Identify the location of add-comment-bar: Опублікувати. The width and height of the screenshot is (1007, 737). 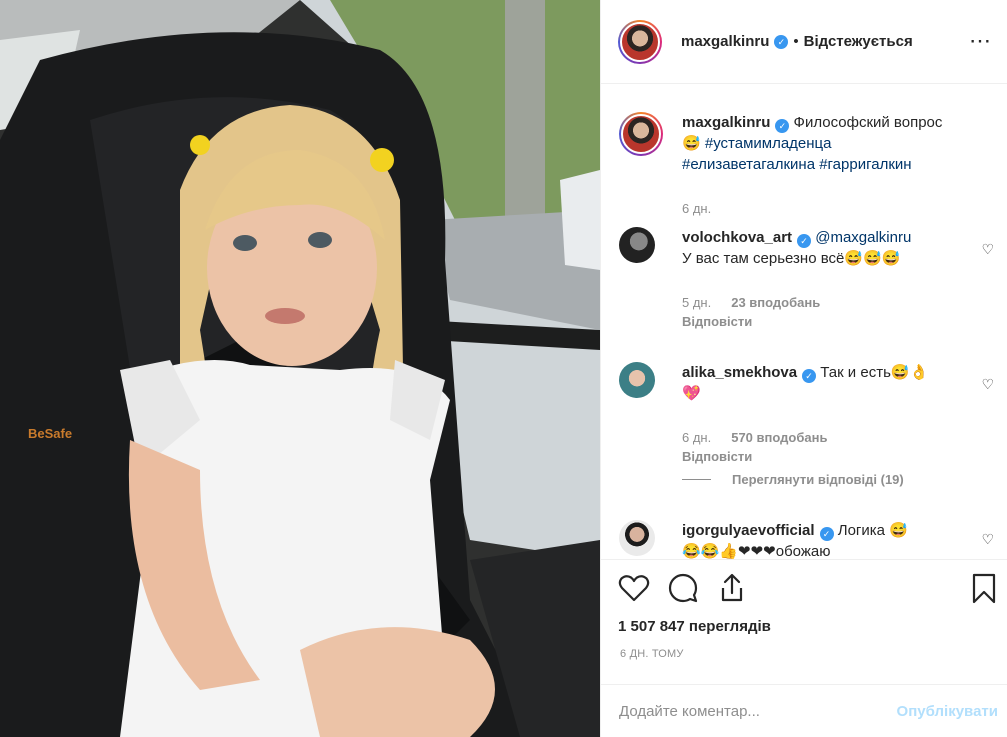
(804, 710).